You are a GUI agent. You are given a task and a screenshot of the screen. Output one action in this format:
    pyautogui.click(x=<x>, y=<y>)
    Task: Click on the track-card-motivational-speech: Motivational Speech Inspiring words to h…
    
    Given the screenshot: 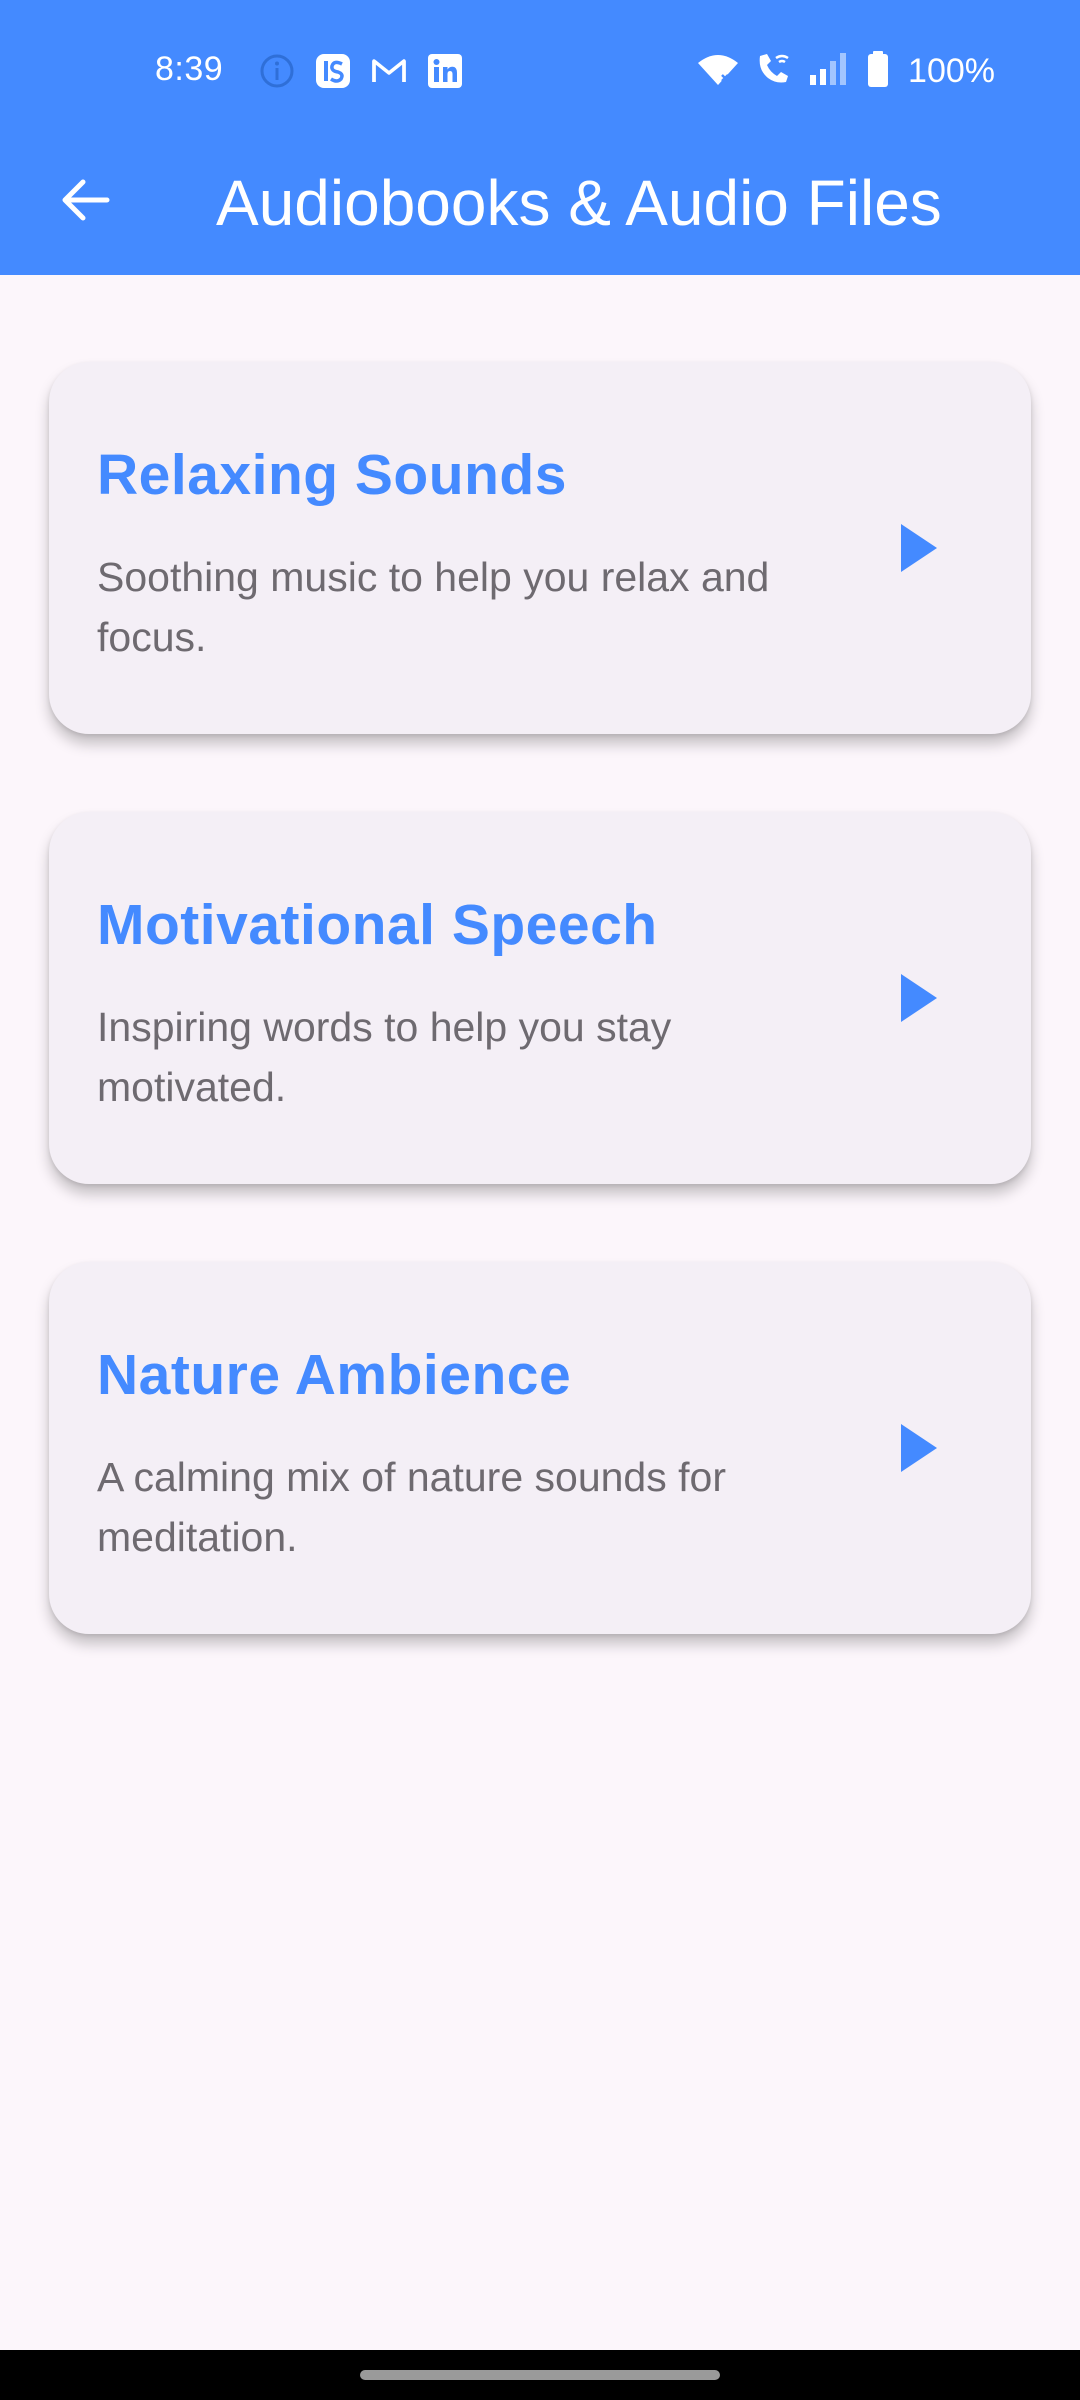 What is the action you would take?
    pyautogui.click(x=540, y=998)
    